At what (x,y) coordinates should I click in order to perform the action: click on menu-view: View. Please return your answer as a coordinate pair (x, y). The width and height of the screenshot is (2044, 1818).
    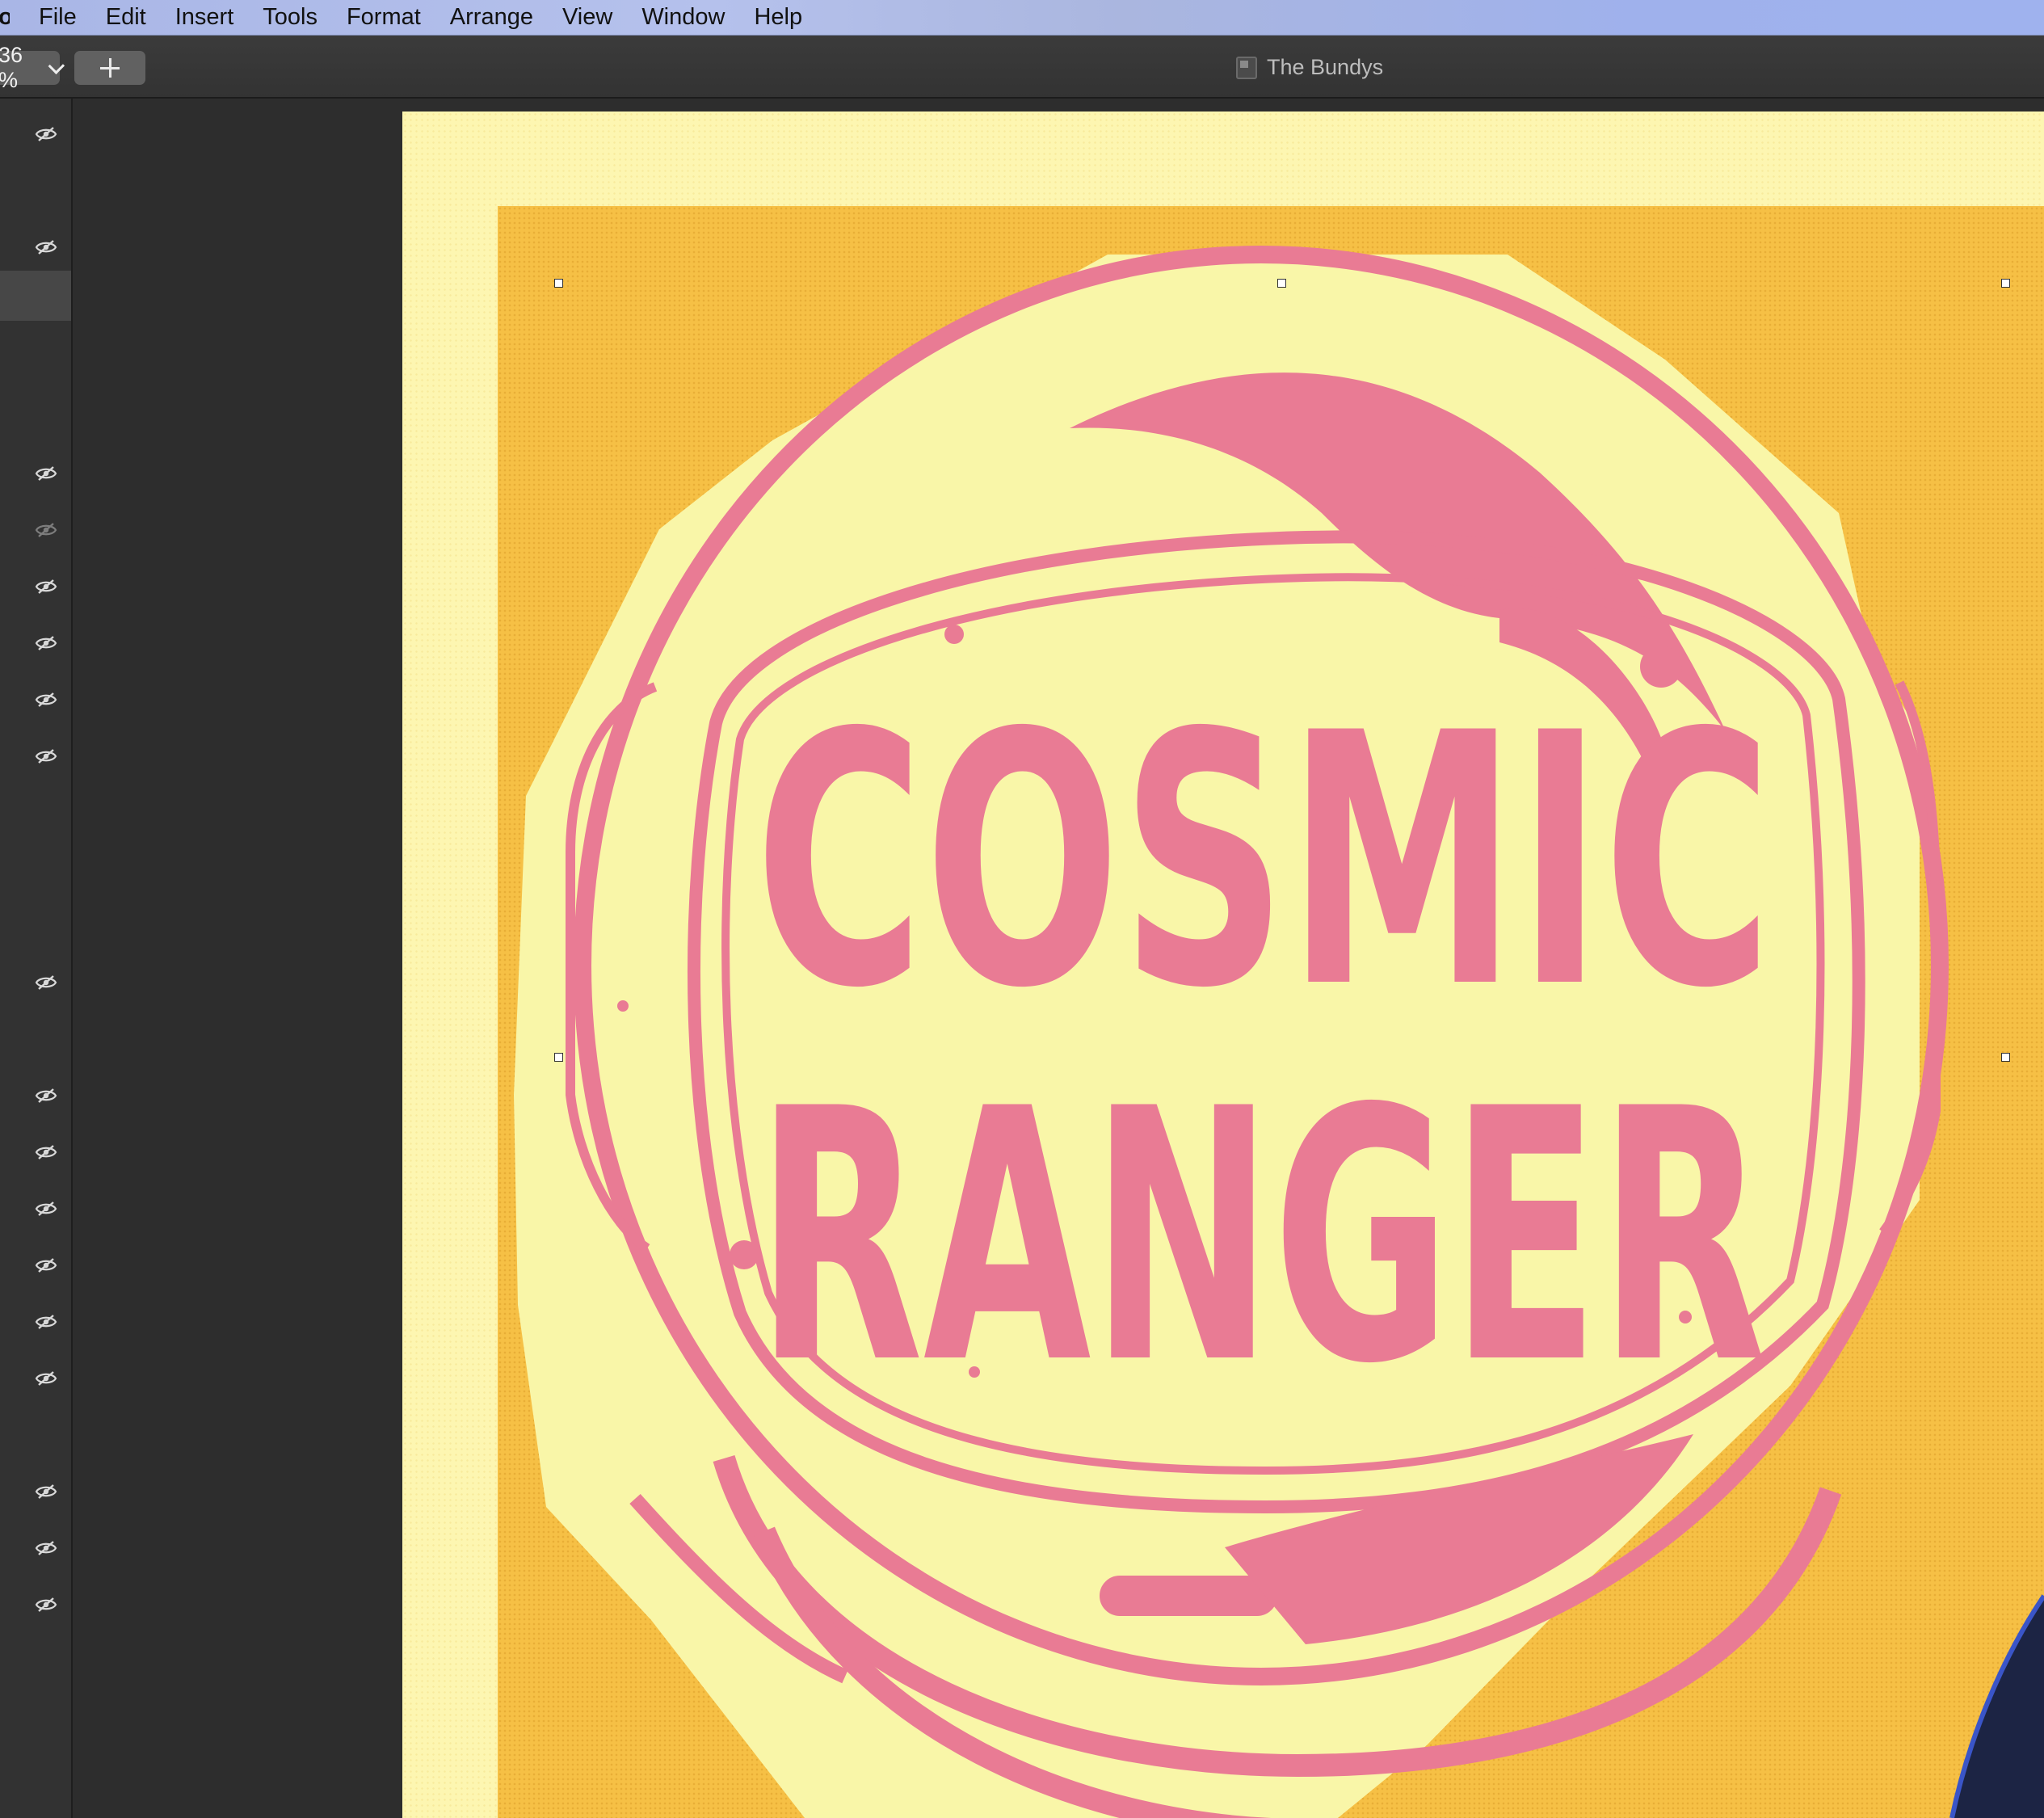
    Looking at the image, I should click on (587, 17).